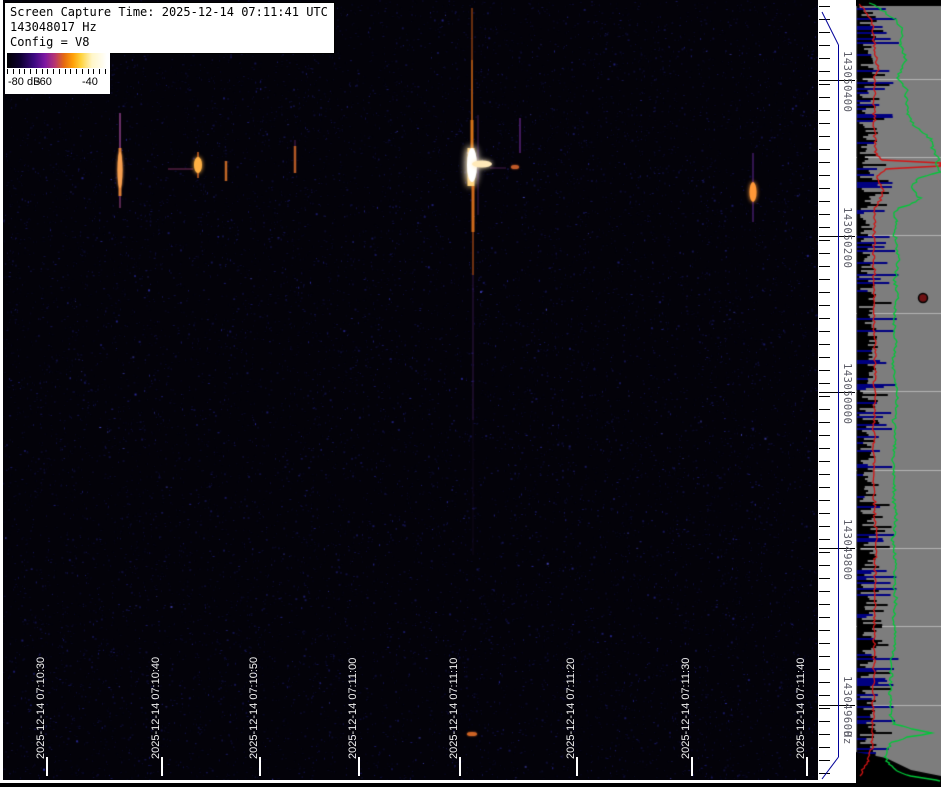 This screenshot has width=941, height=787. Describe the element at coordinates (41, 707) in the screenshot. I see `time-axis-label: 2025-12-14 07:10:30` at that location.